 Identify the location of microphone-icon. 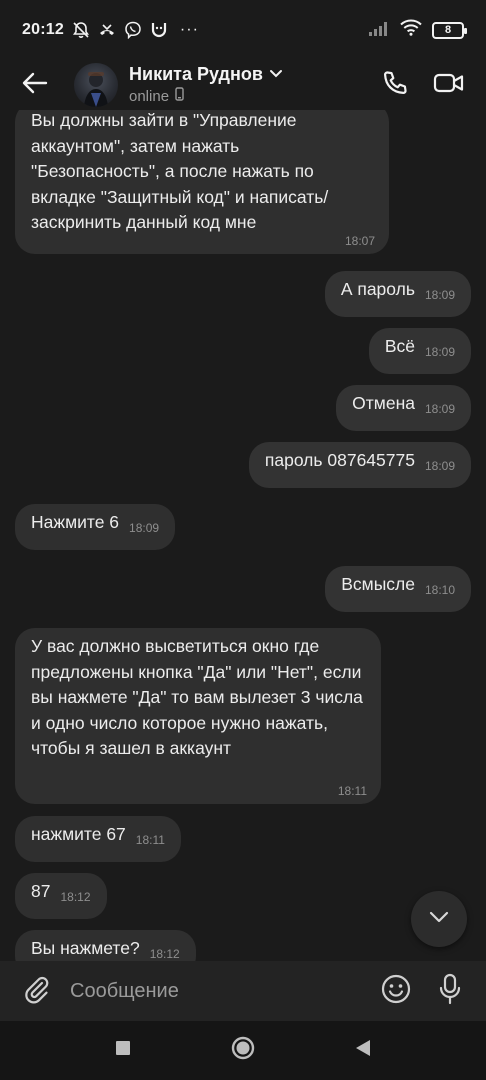
(450, 991).